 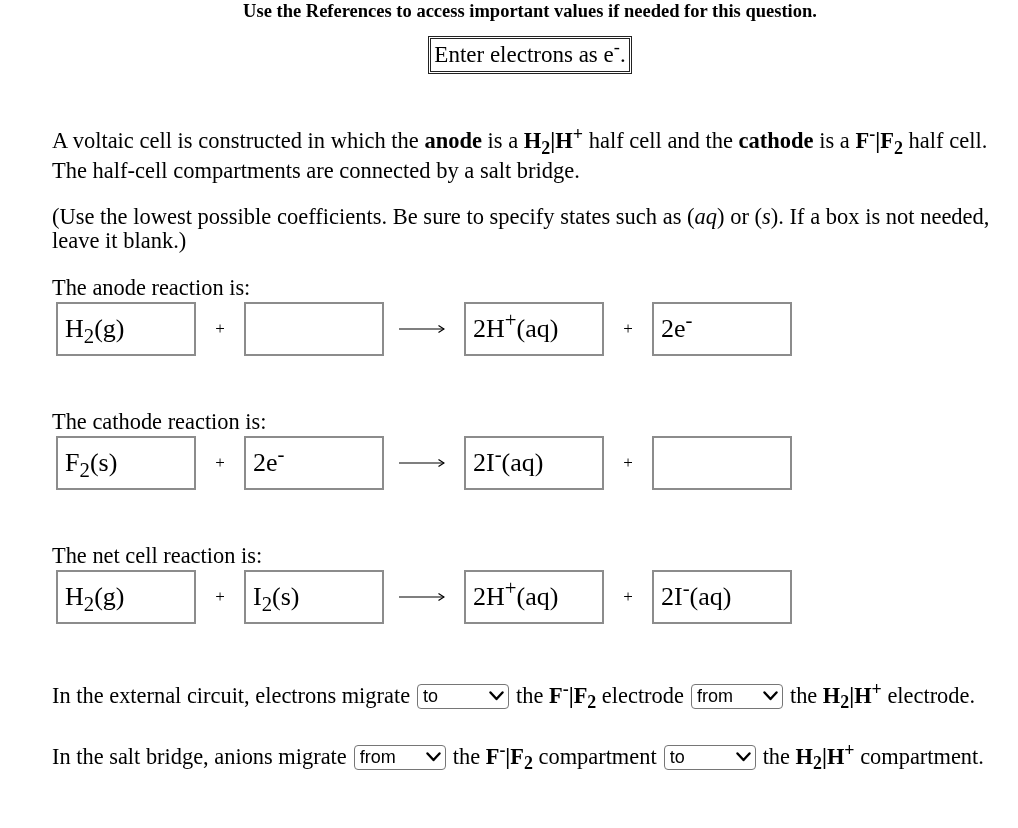 I want to click on references-notice: Use the References to access important values if needed for this question., so click(x=530, y=11).